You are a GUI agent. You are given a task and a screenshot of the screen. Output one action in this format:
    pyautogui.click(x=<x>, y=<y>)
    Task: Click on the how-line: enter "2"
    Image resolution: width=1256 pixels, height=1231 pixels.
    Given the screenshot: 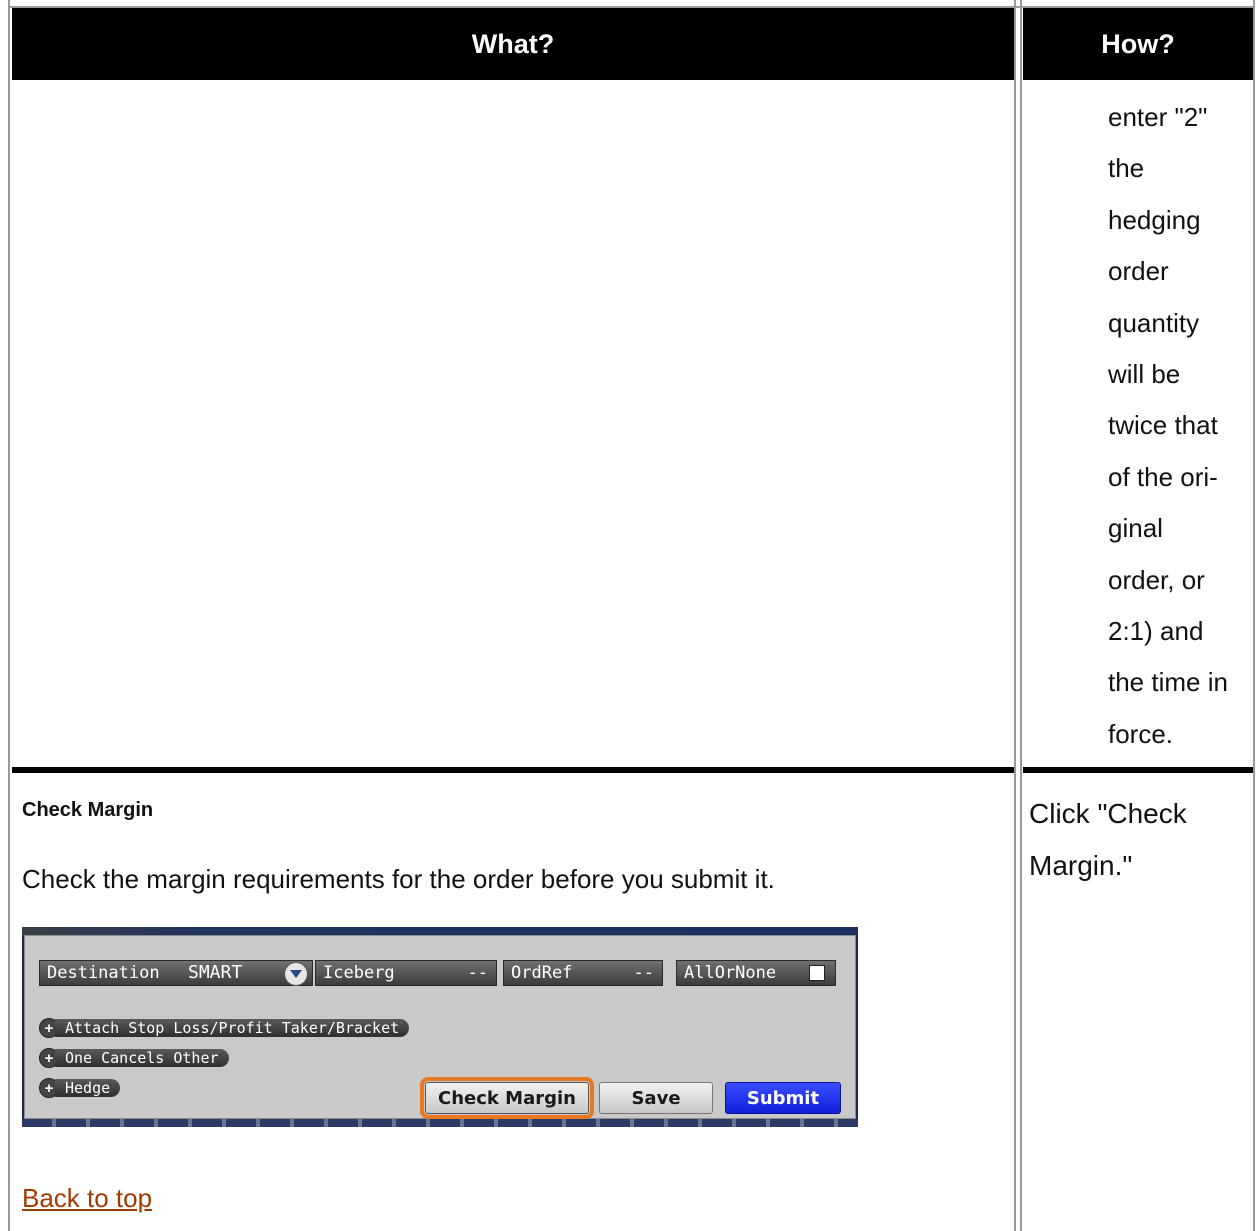 What is the action you would take?
    pyautogui.click(x=1158, y=117)
    